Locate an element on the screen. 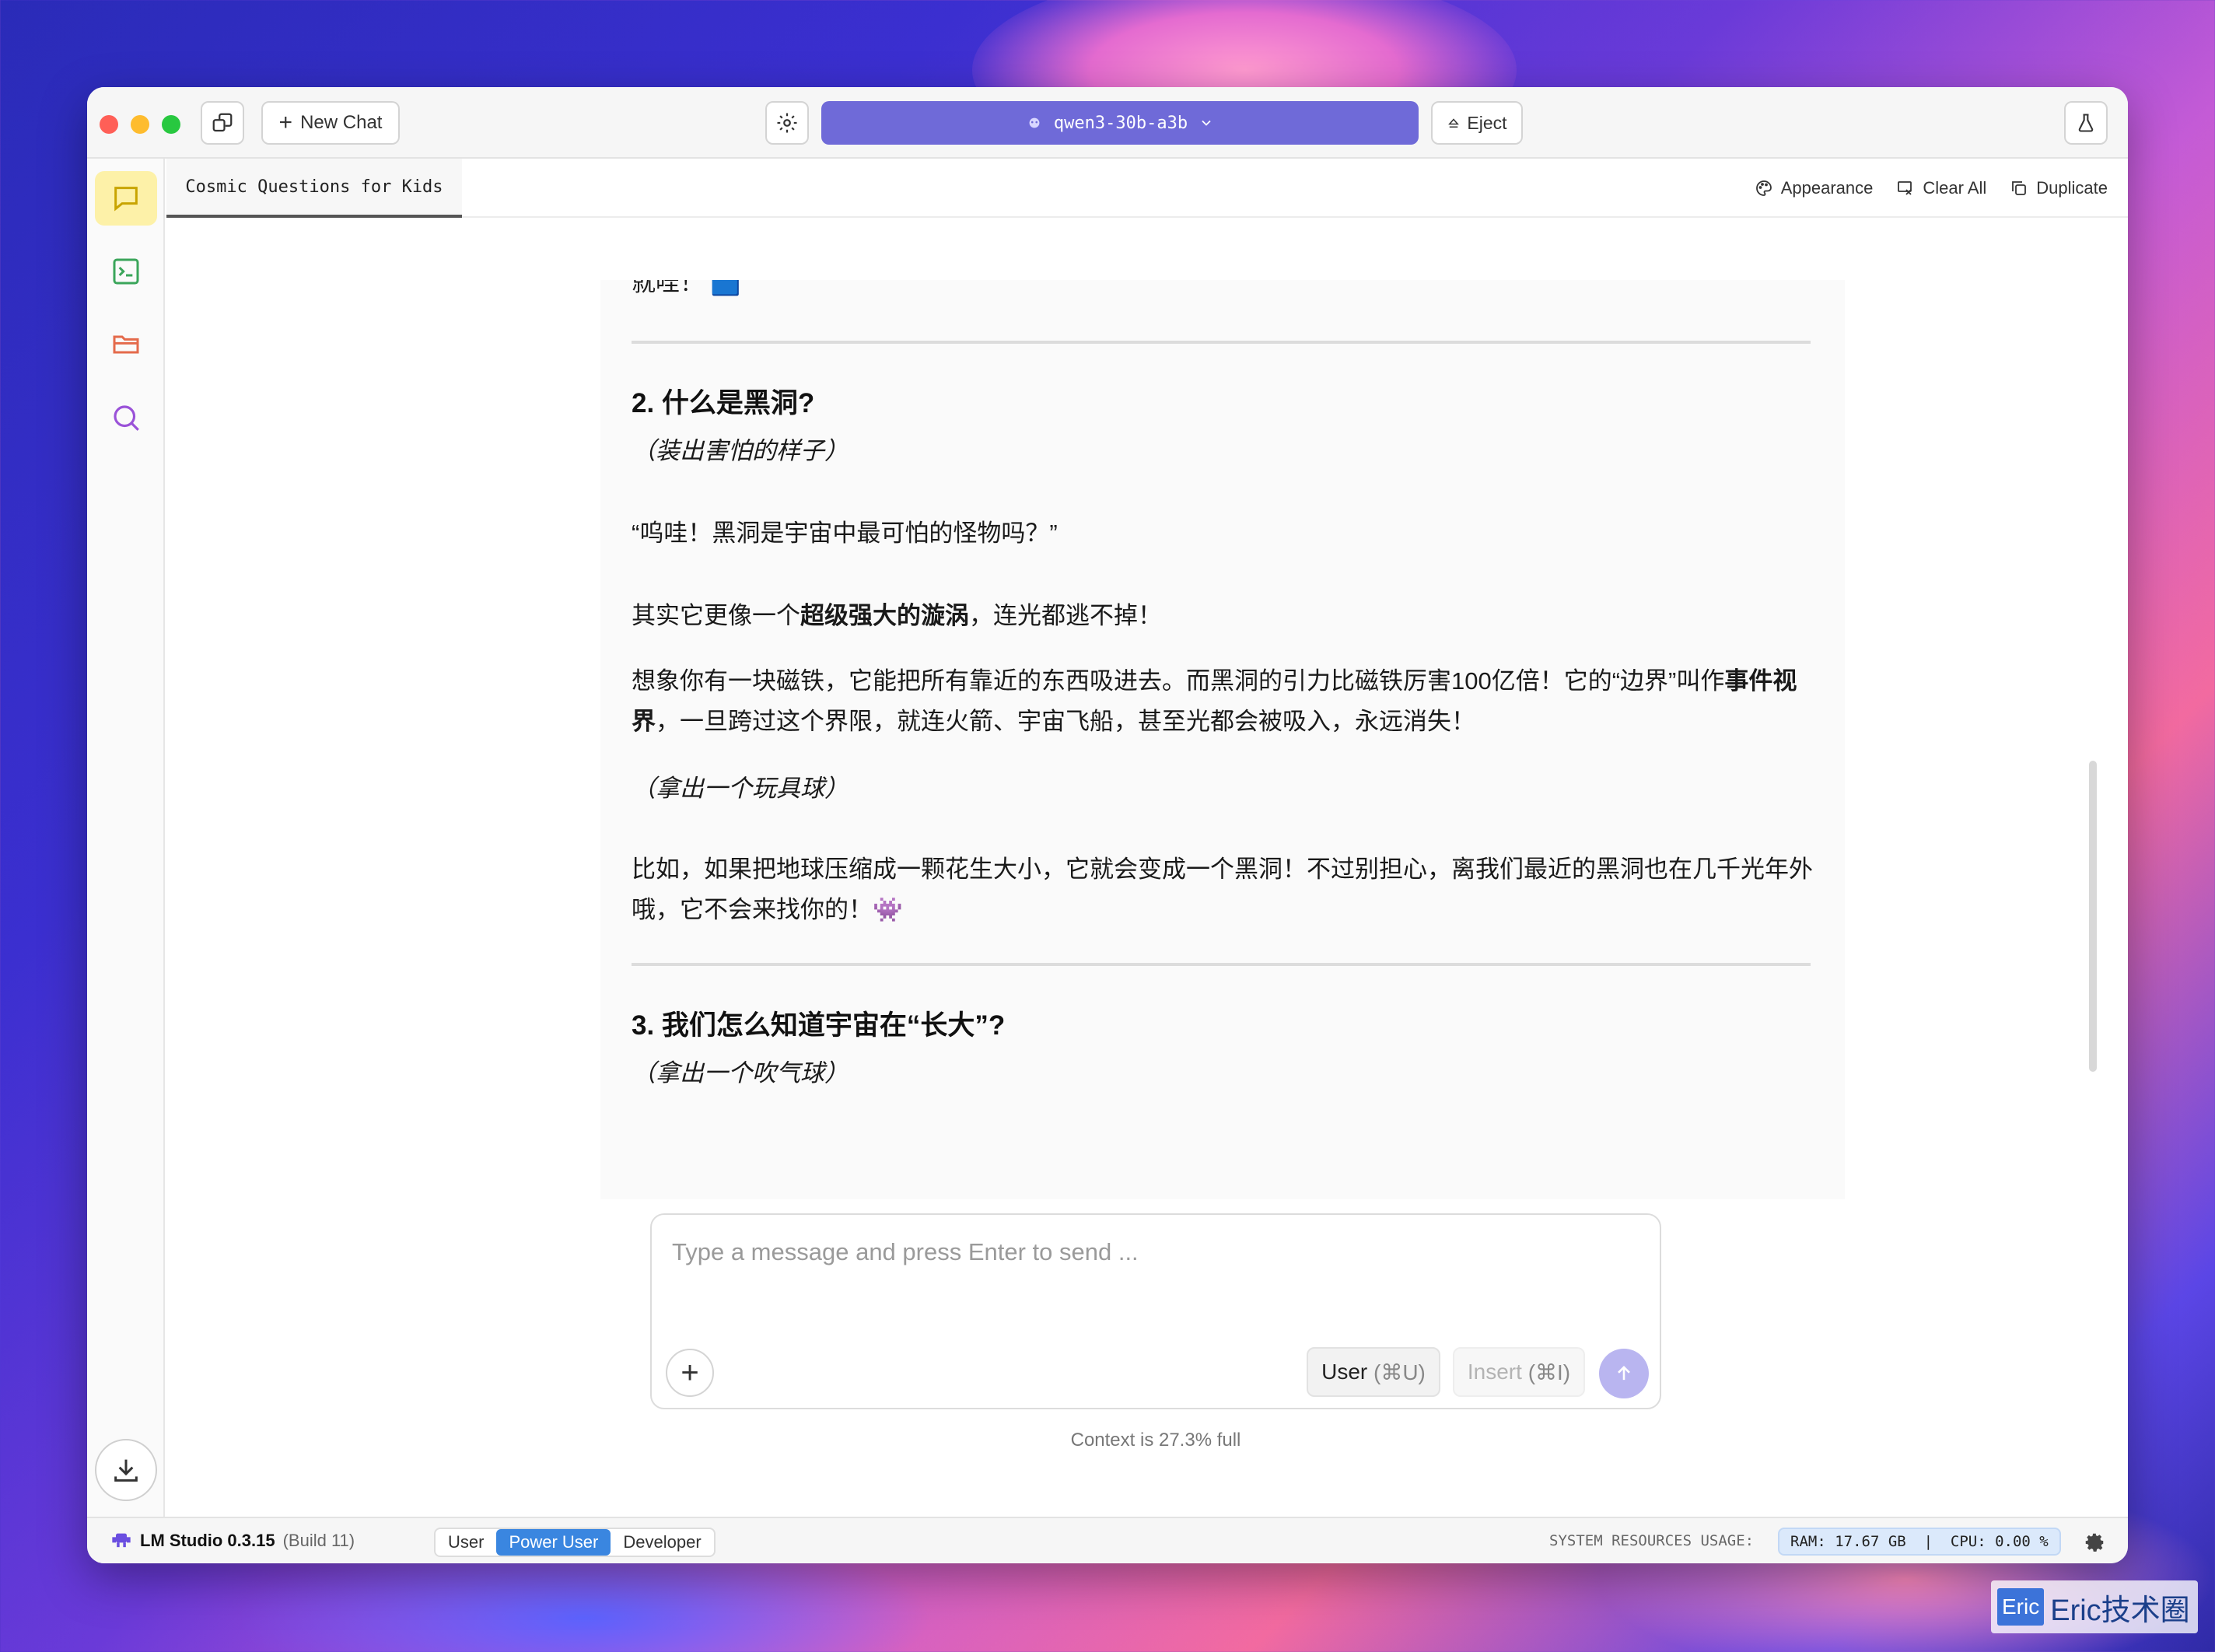 This screenshot has width=2215, height=1652. text-run: ，一旦跨过这个界限，就连火箭、宇宙飞船，甚至光都会被吸入，永远消失！ is located at coordinates (1065, 722).